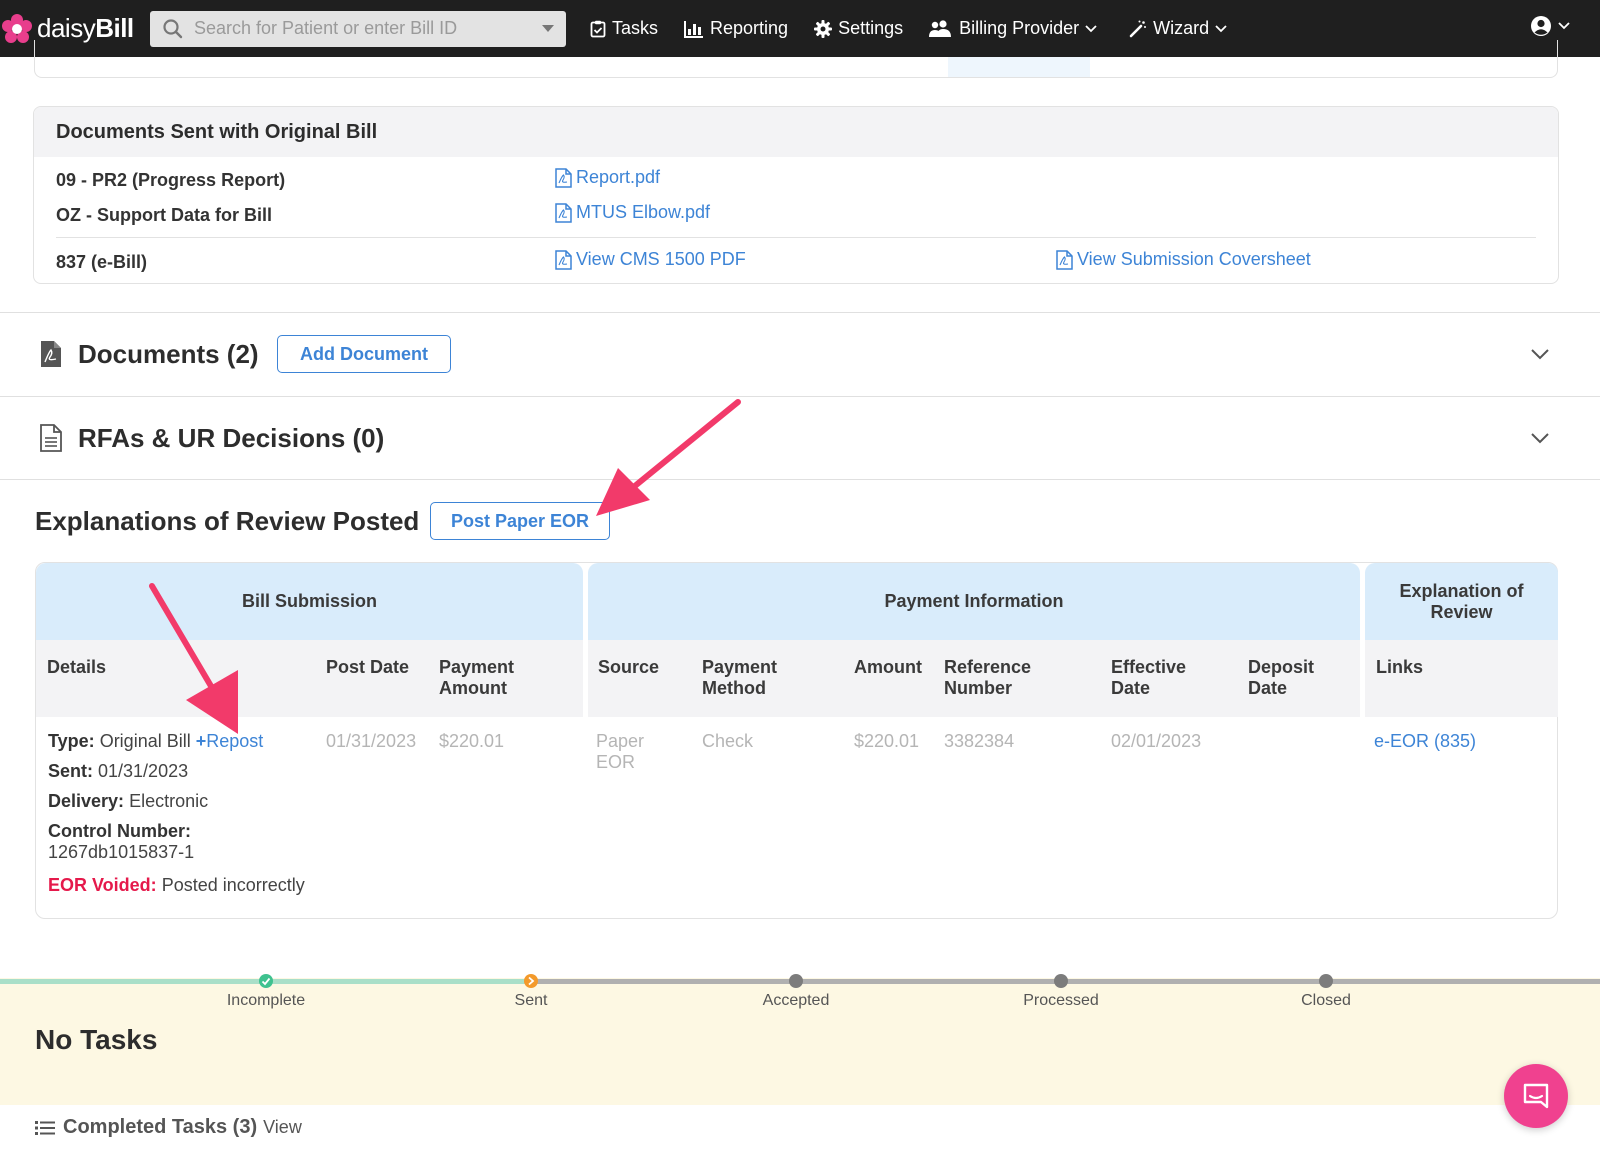 This screenshot has height=1162, width=1600. What do you see at coordinates (17, 28) in the screenshot?
I see `daisy-flower-icon` at bounding box center [17, 28].